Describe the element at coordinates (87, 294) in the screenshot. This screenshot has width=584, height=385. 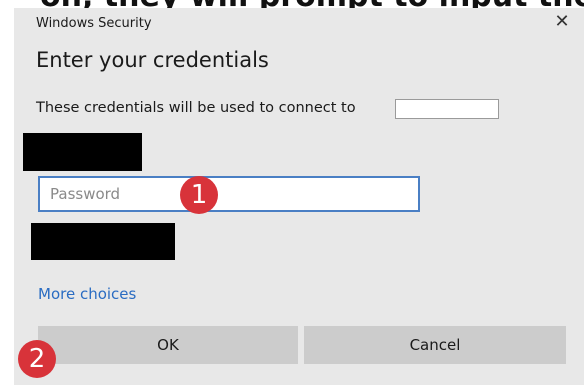
I see `more-choices-link: More choices` at that location.